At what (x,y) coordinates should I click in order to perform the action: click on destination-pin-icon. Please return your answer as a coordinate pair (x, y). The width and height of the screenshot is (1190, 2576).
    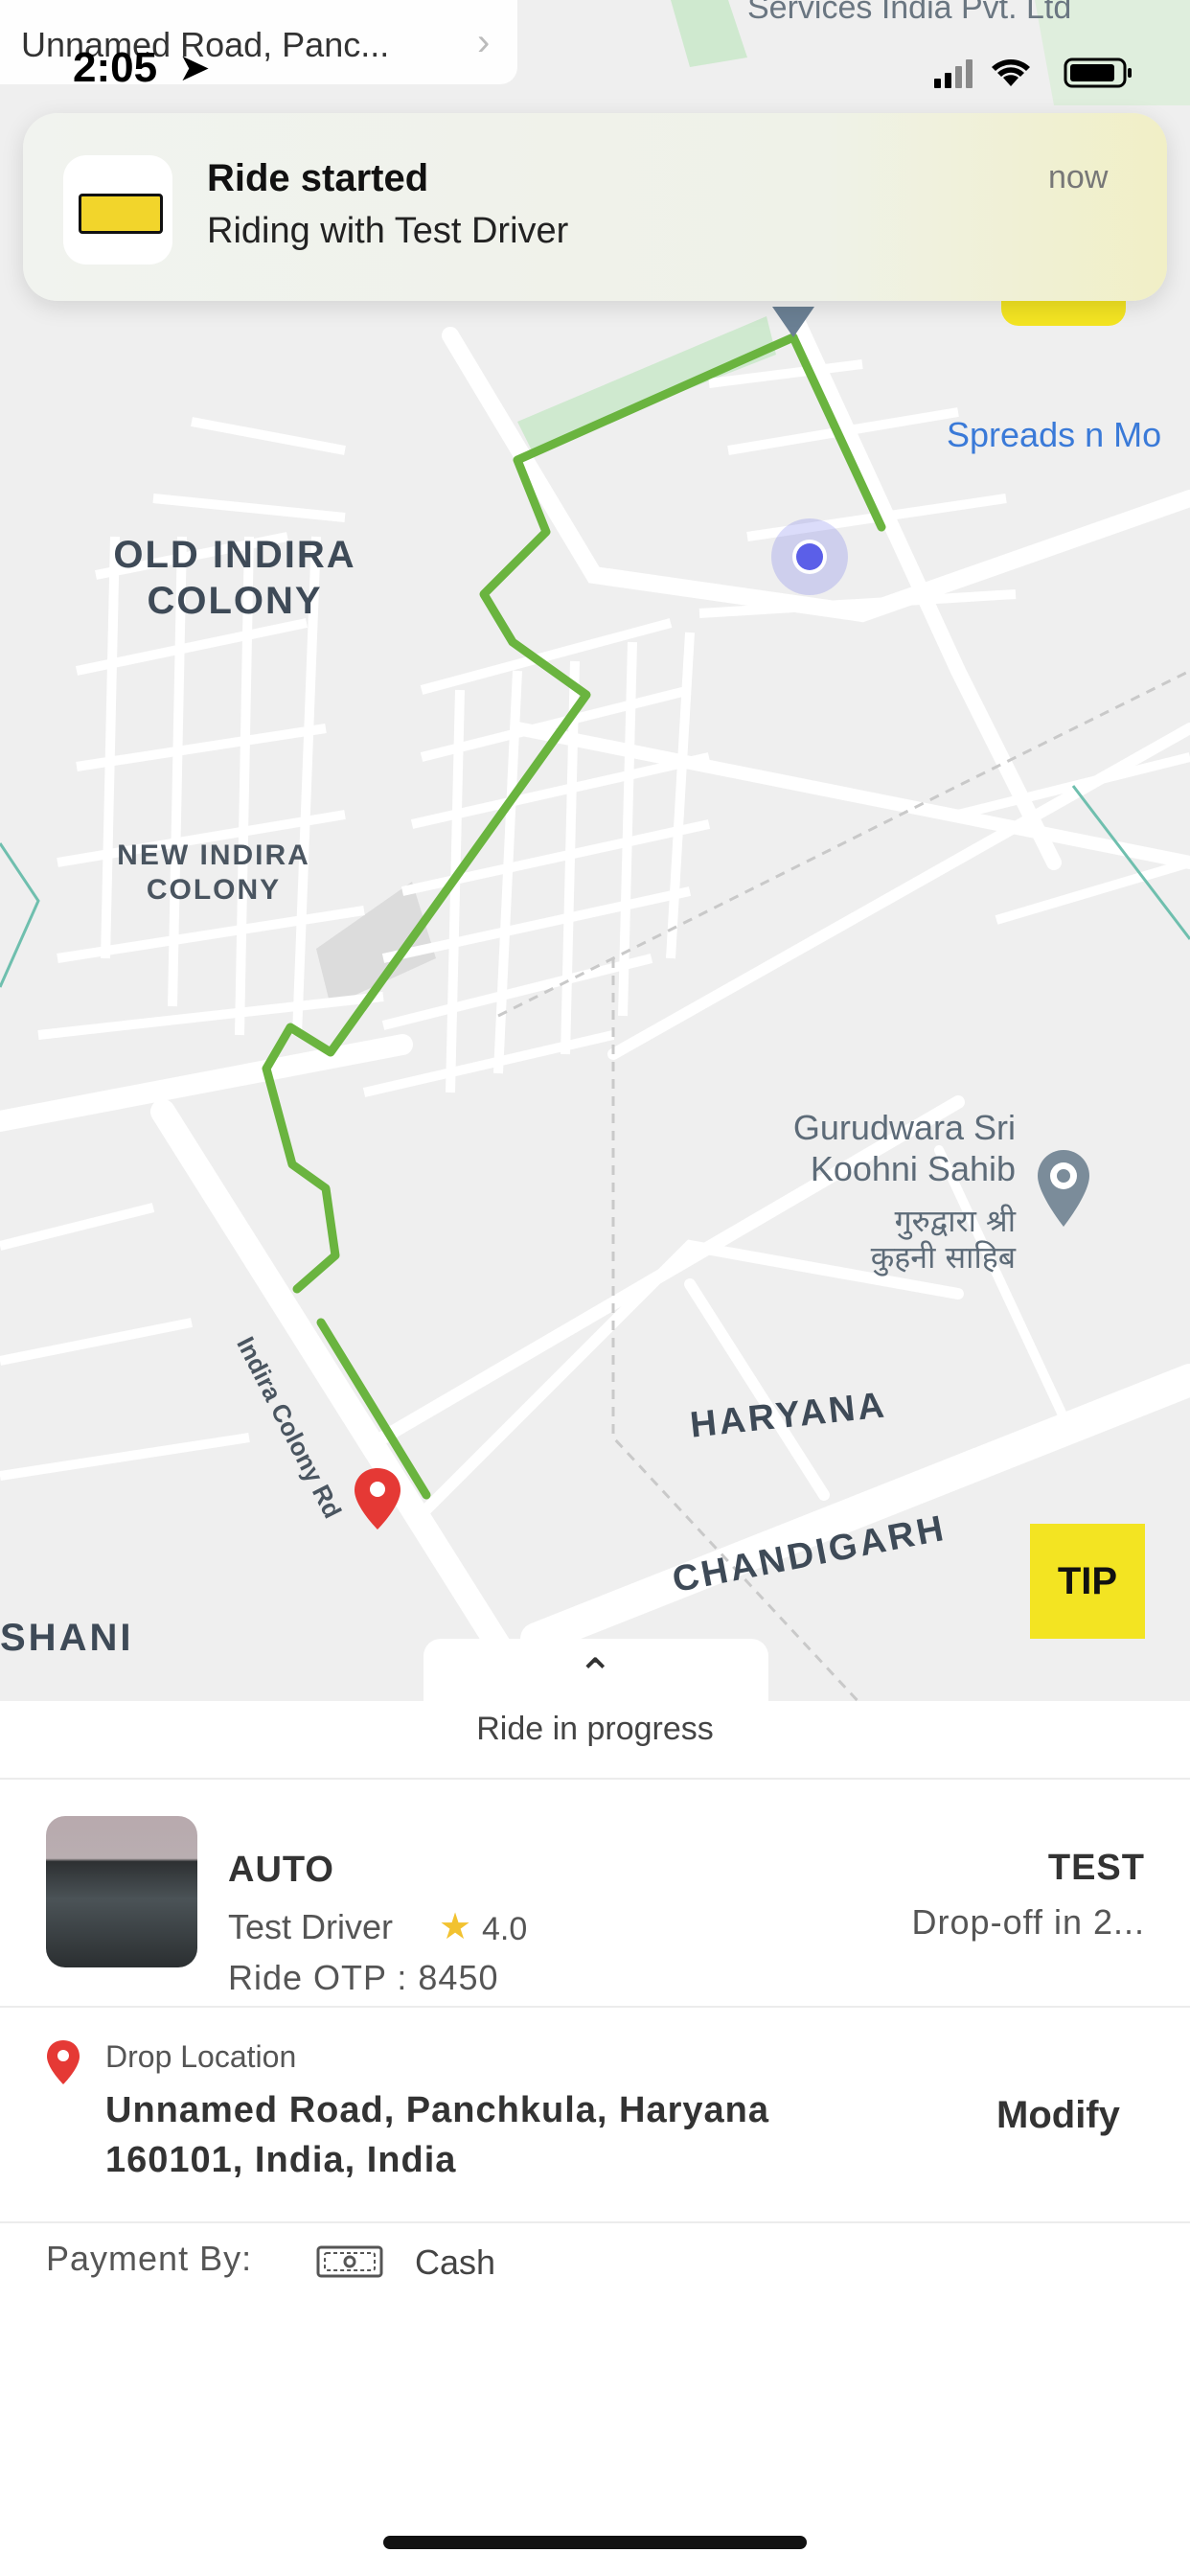
    Looking at the image, I should click on (378, 1499).